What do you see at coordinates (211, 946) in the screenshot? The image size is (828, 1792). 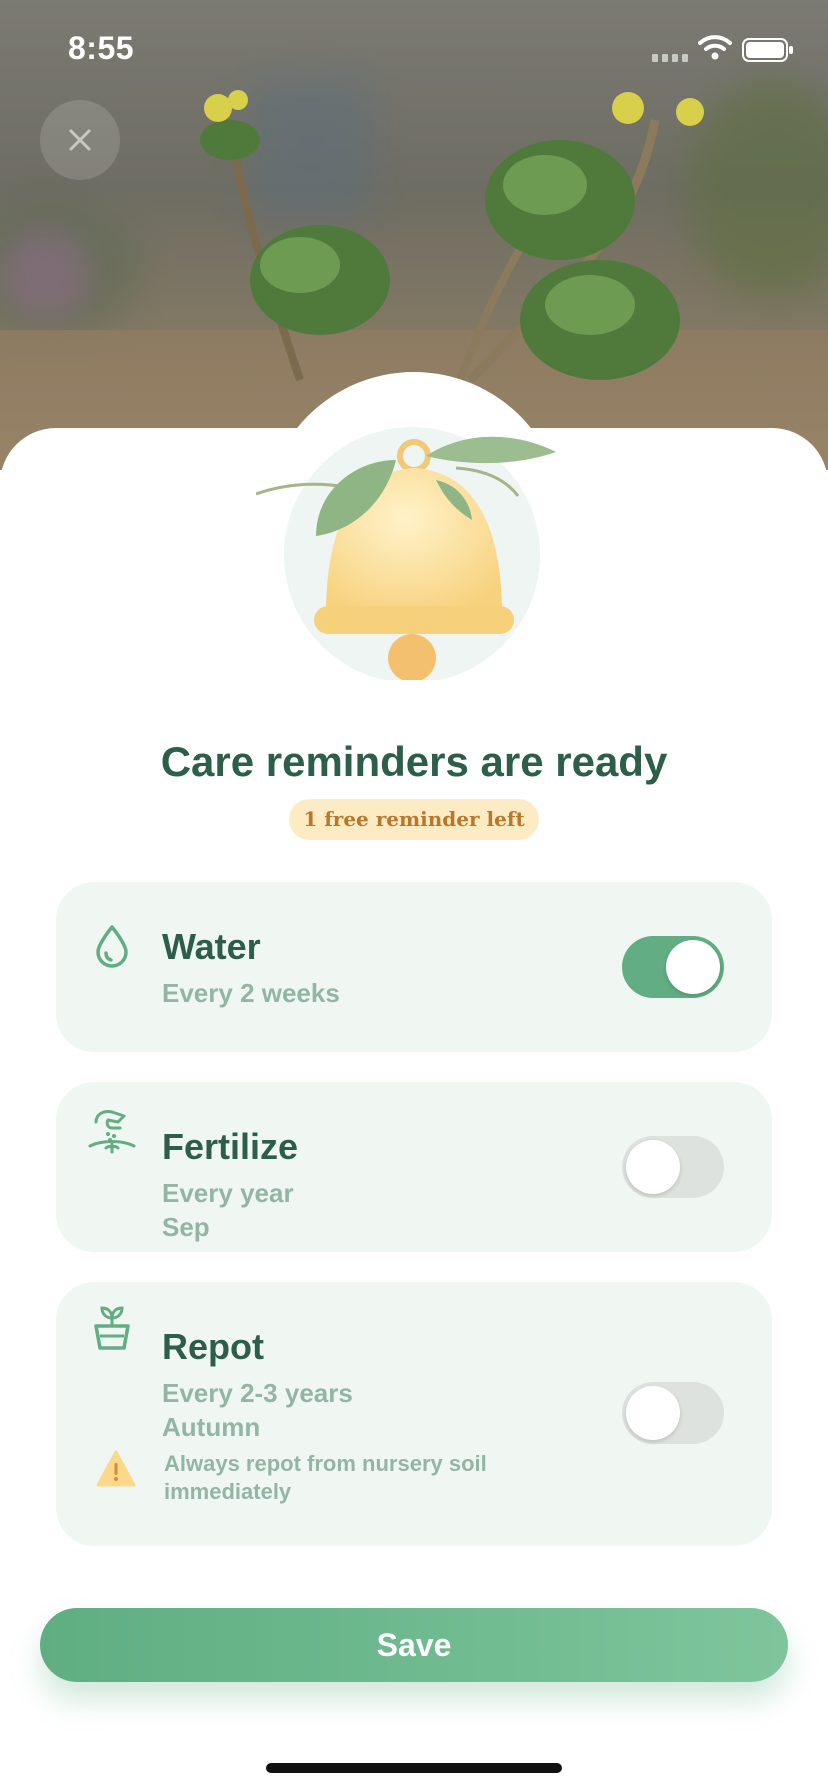 I see `reminder-name: Water` at bounding box center [211, 946].